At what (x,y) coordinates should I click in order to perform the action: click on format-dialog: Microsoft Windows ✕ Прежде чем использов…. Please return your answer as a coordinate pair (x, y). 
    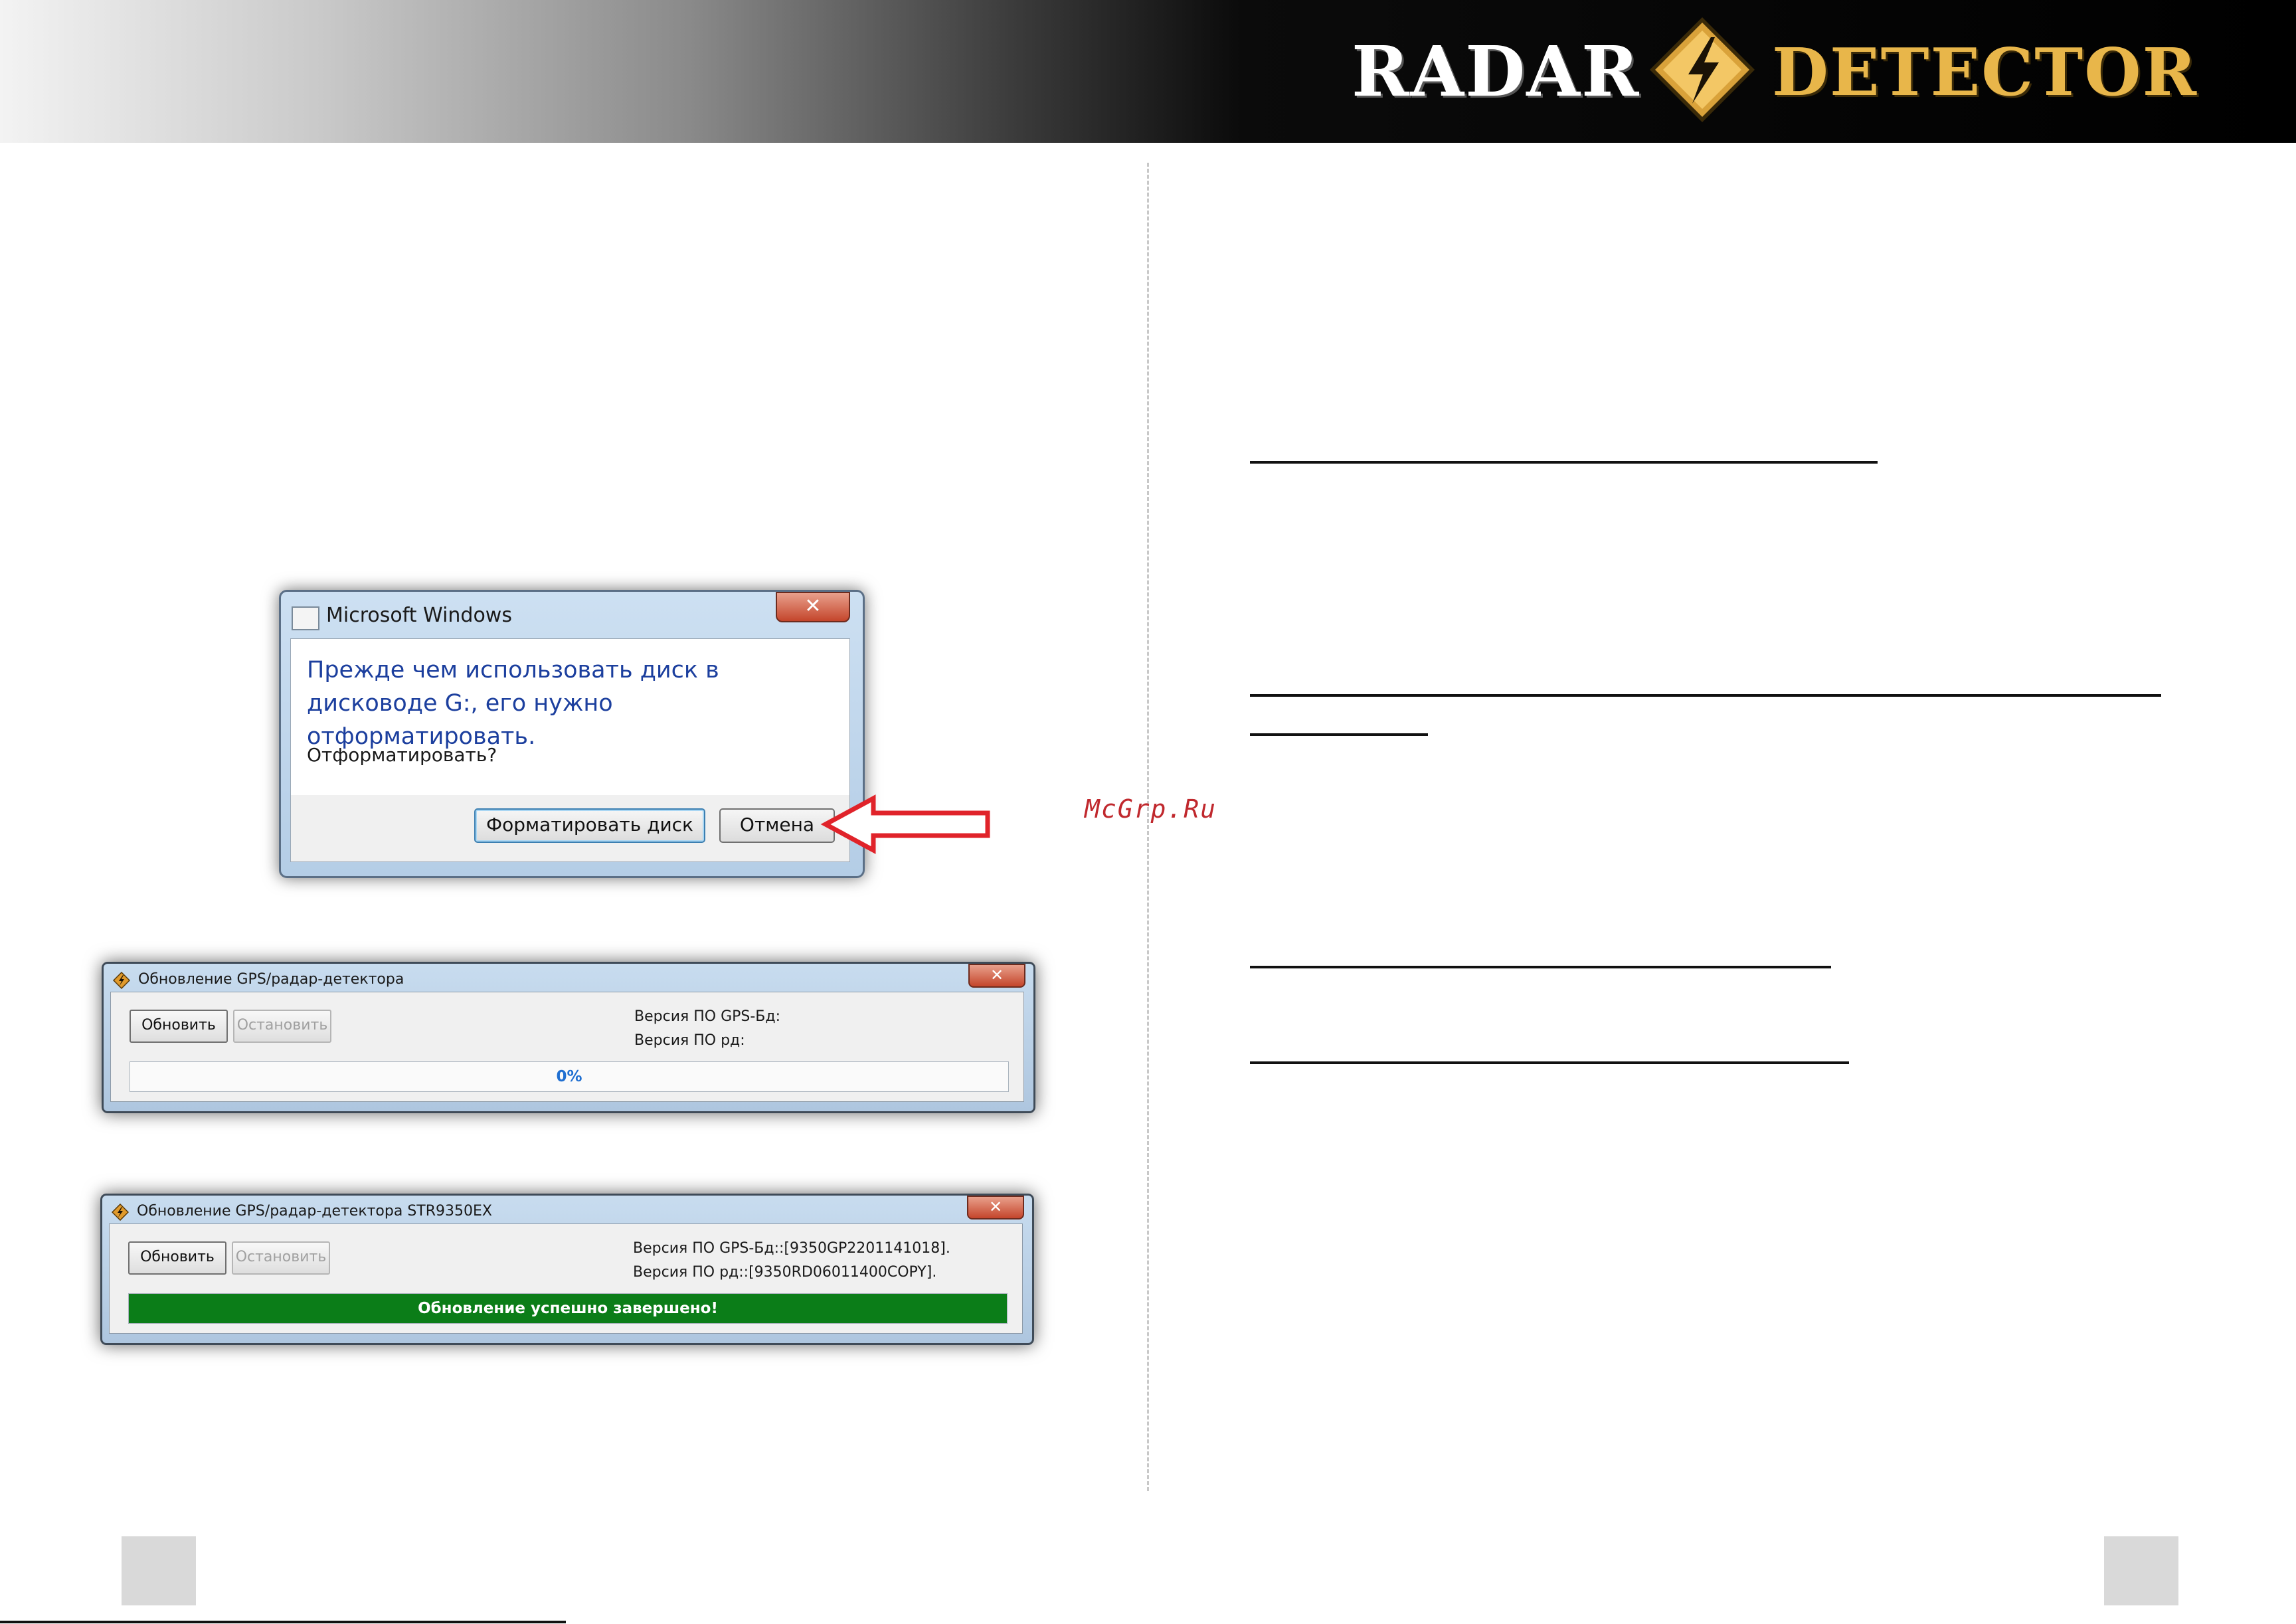
    Looking at the image, I should click on (572, 734).